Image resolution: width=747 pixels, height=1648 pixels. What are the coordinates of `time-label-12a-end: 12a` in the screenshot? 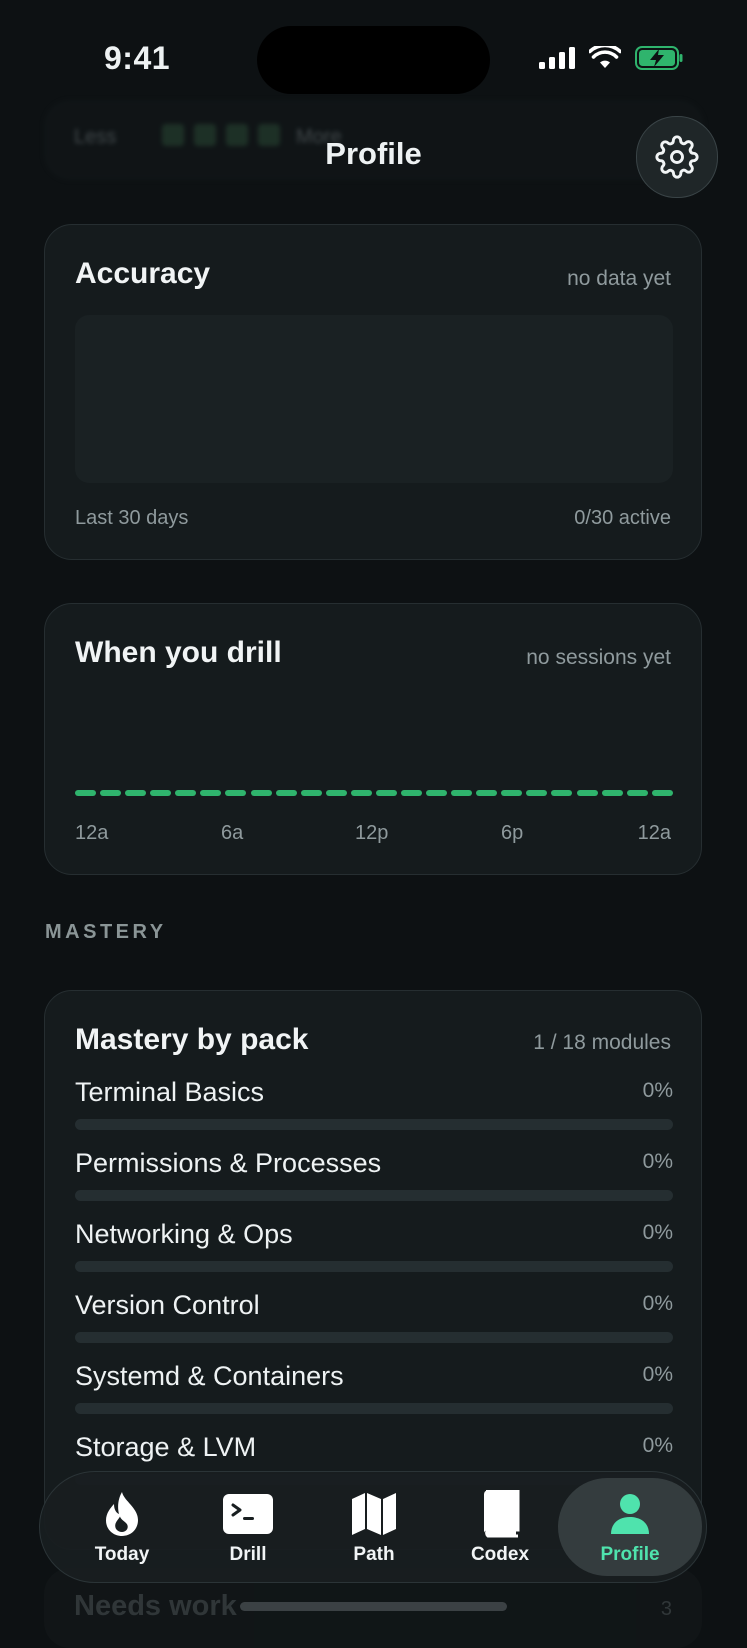 It's located at (654, 833).